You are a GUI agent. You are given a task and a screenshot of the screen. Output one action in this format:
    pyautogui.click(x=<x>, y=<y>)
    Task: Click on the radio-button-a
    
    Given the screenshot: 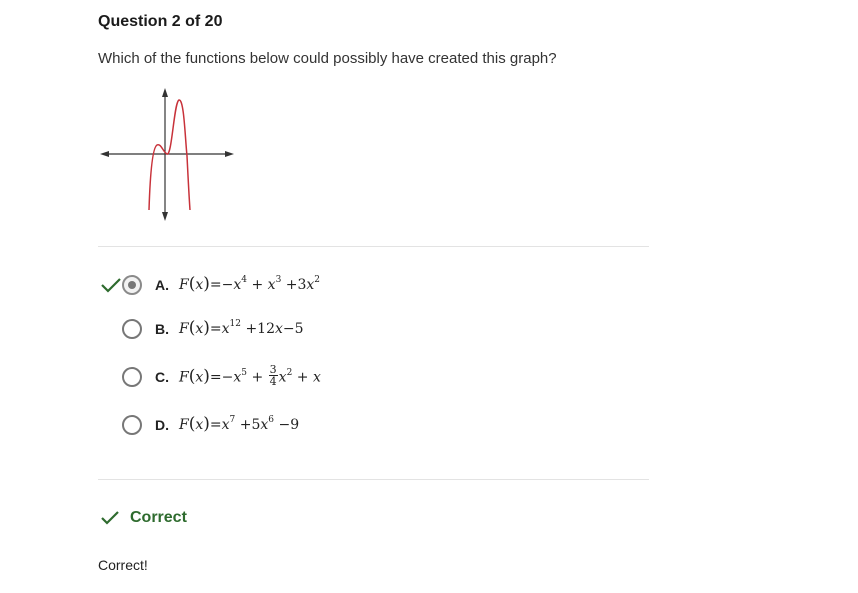 What is the action you would take?
    pyautogui.click(x=132, y=285)
    